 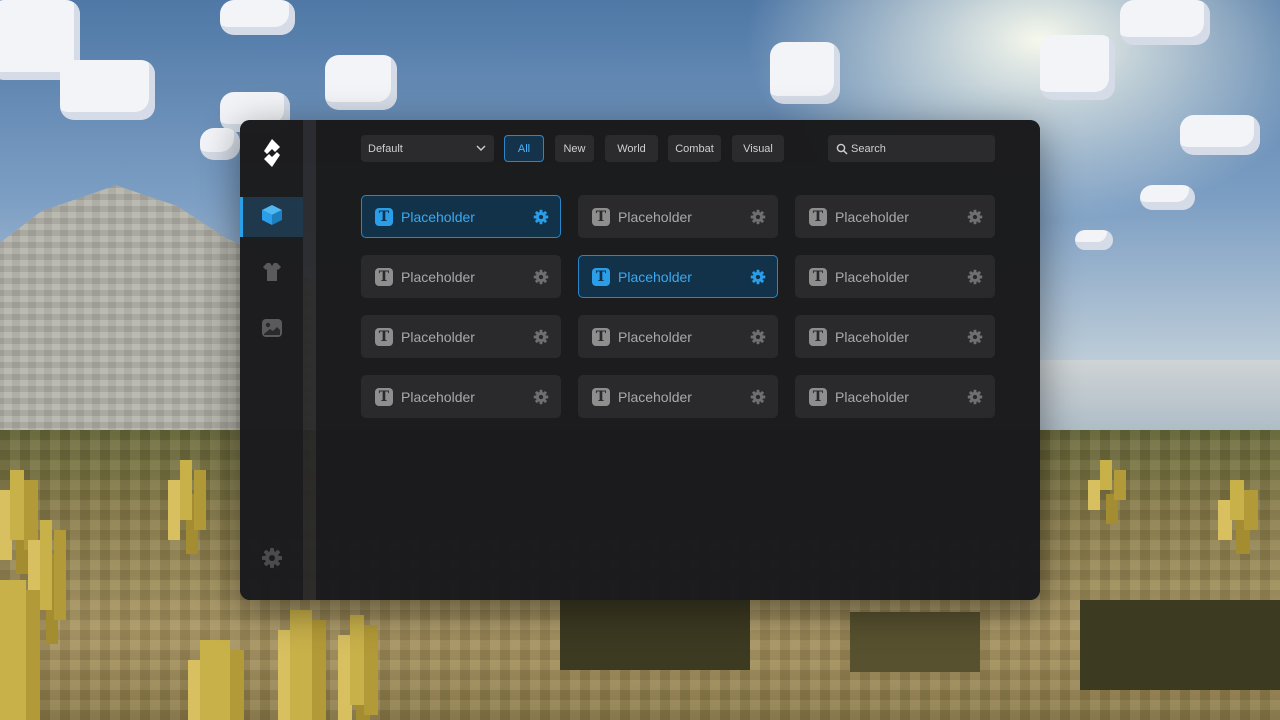 What do you see at coordinates (481, 149) in the screenshot?
I see `chevron-down-icon` at bounding box center [481, 149].